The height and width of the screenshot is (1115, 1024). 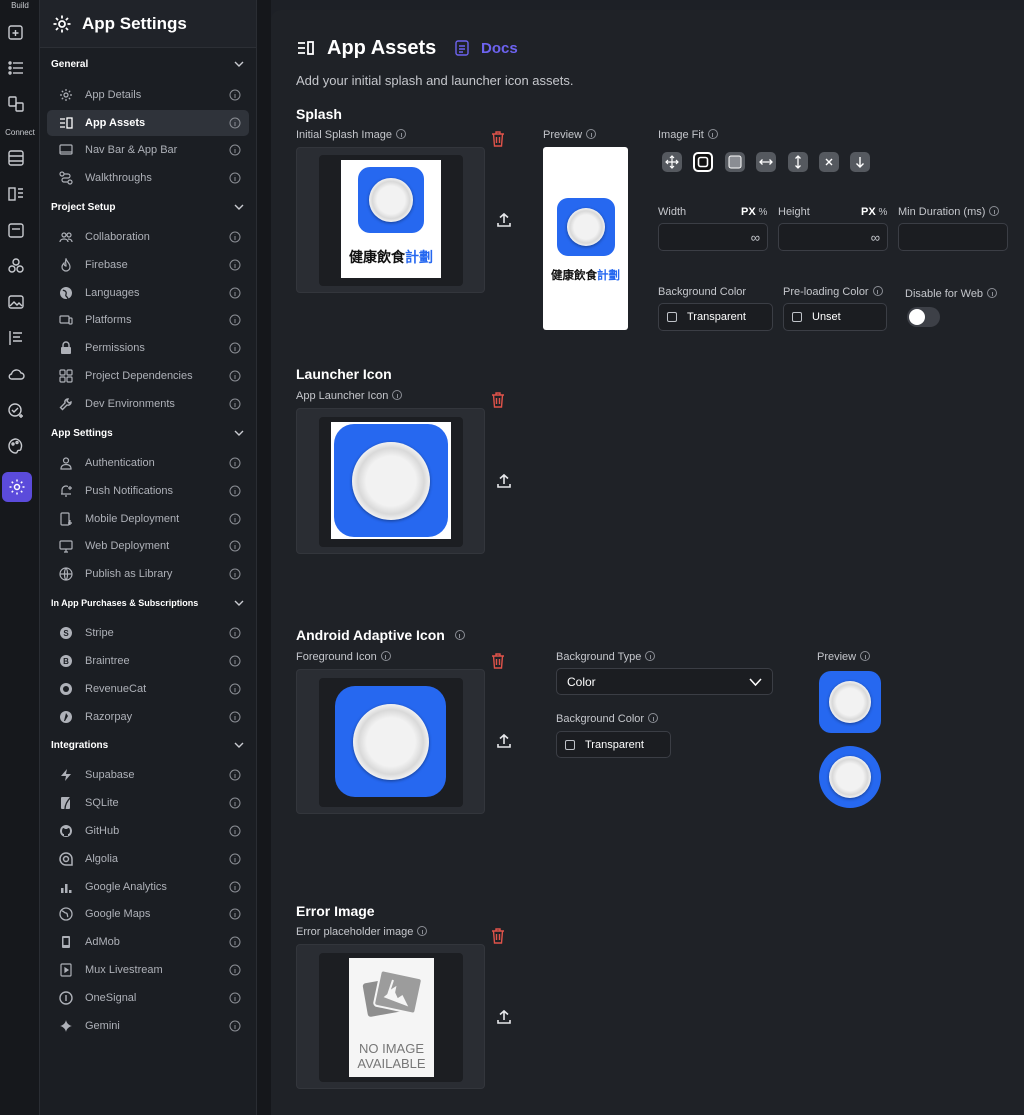 What do you see at coordinates (829, 162) in the screenshot?
I see `fit-none-button` at bounding box center [829, 162].